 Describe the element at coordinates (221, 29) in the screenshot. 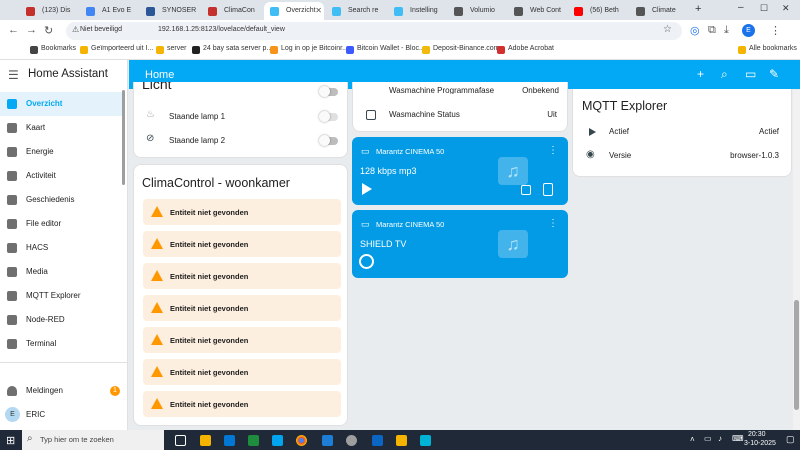

I see `url-text: 192.168.1.25:8123/lovelace/default_view` at that location.